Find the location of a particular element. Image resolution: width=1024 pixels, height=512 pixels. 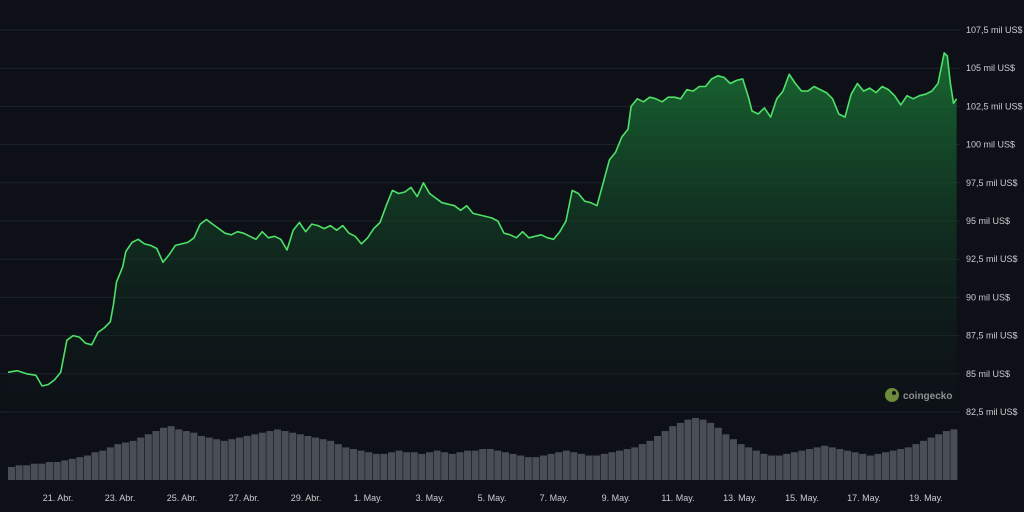

x-tick-label: 15. May. is located at coordinates (802, 498).